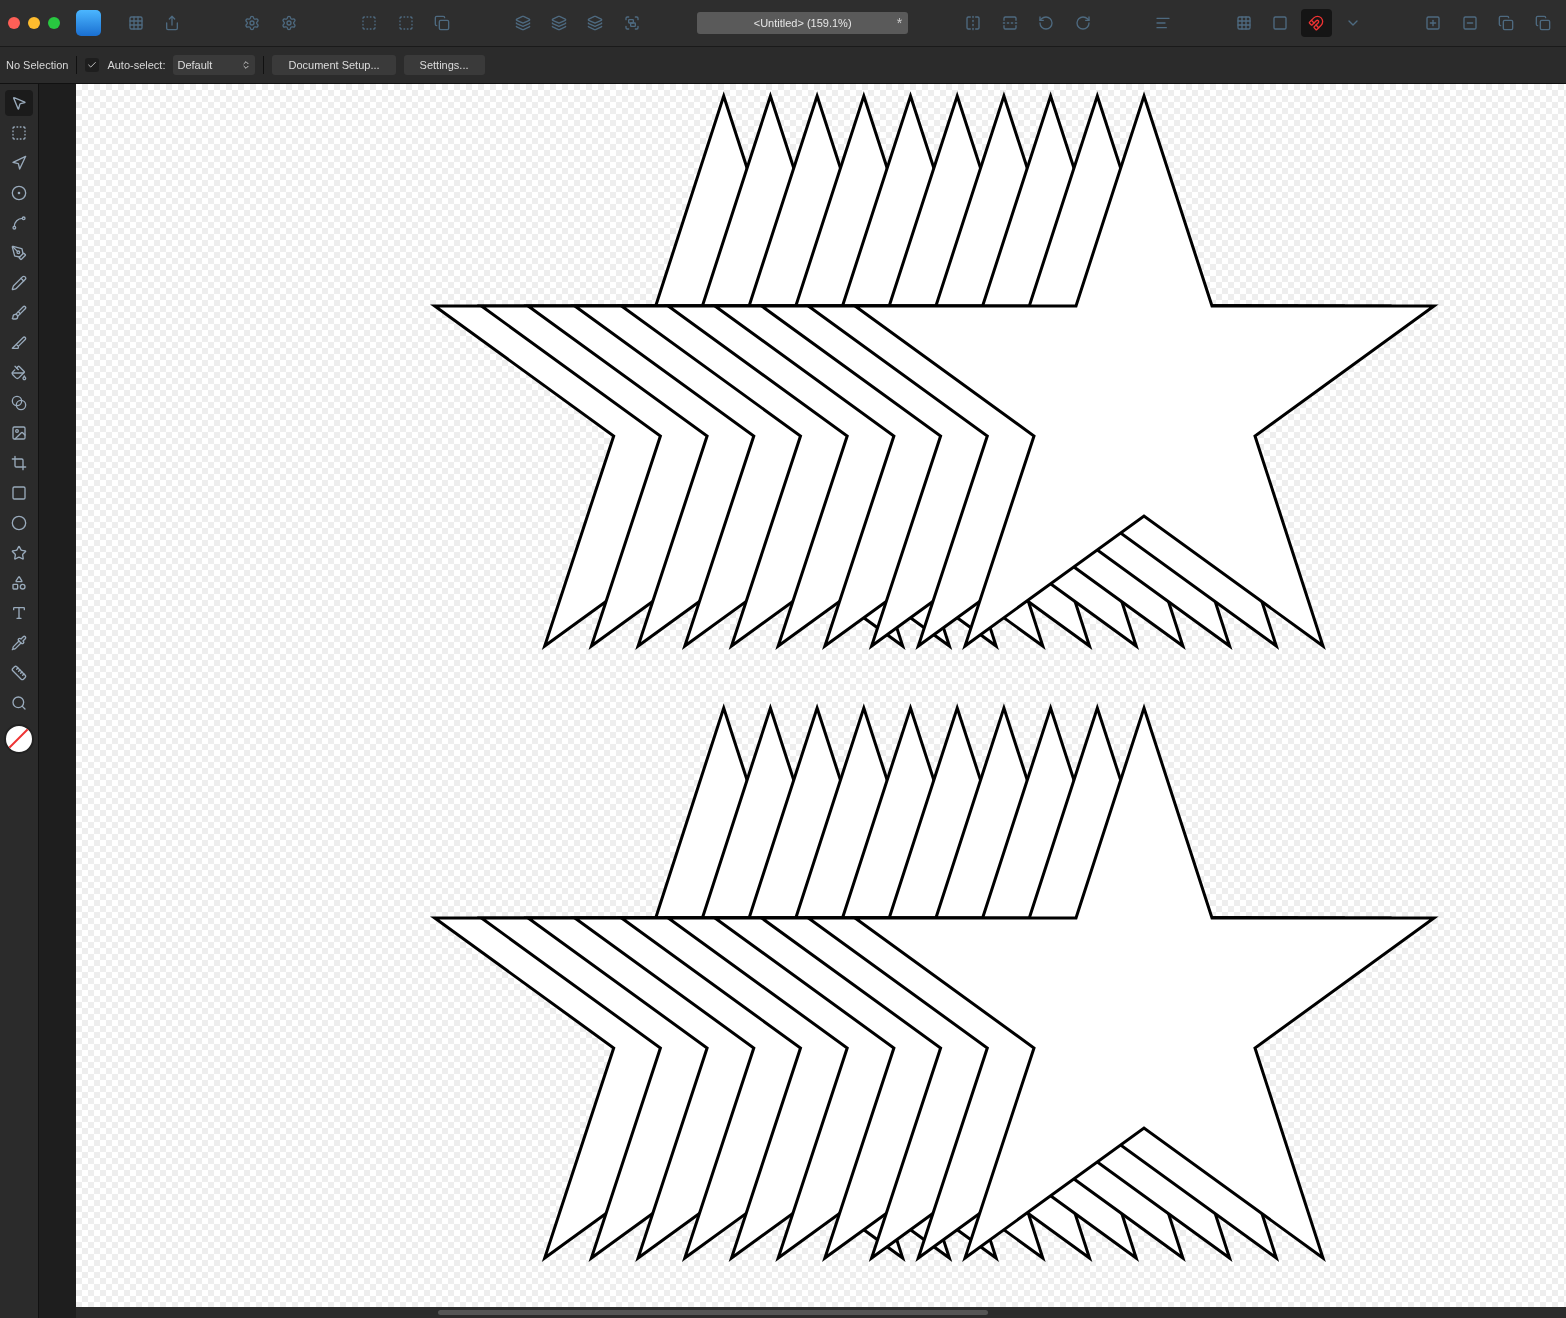 The image size is (1566, 1318). What do you see at coordinates (19, 163) in the screenshot?
I see `arrow-icon` at bounding box center [19, 163].